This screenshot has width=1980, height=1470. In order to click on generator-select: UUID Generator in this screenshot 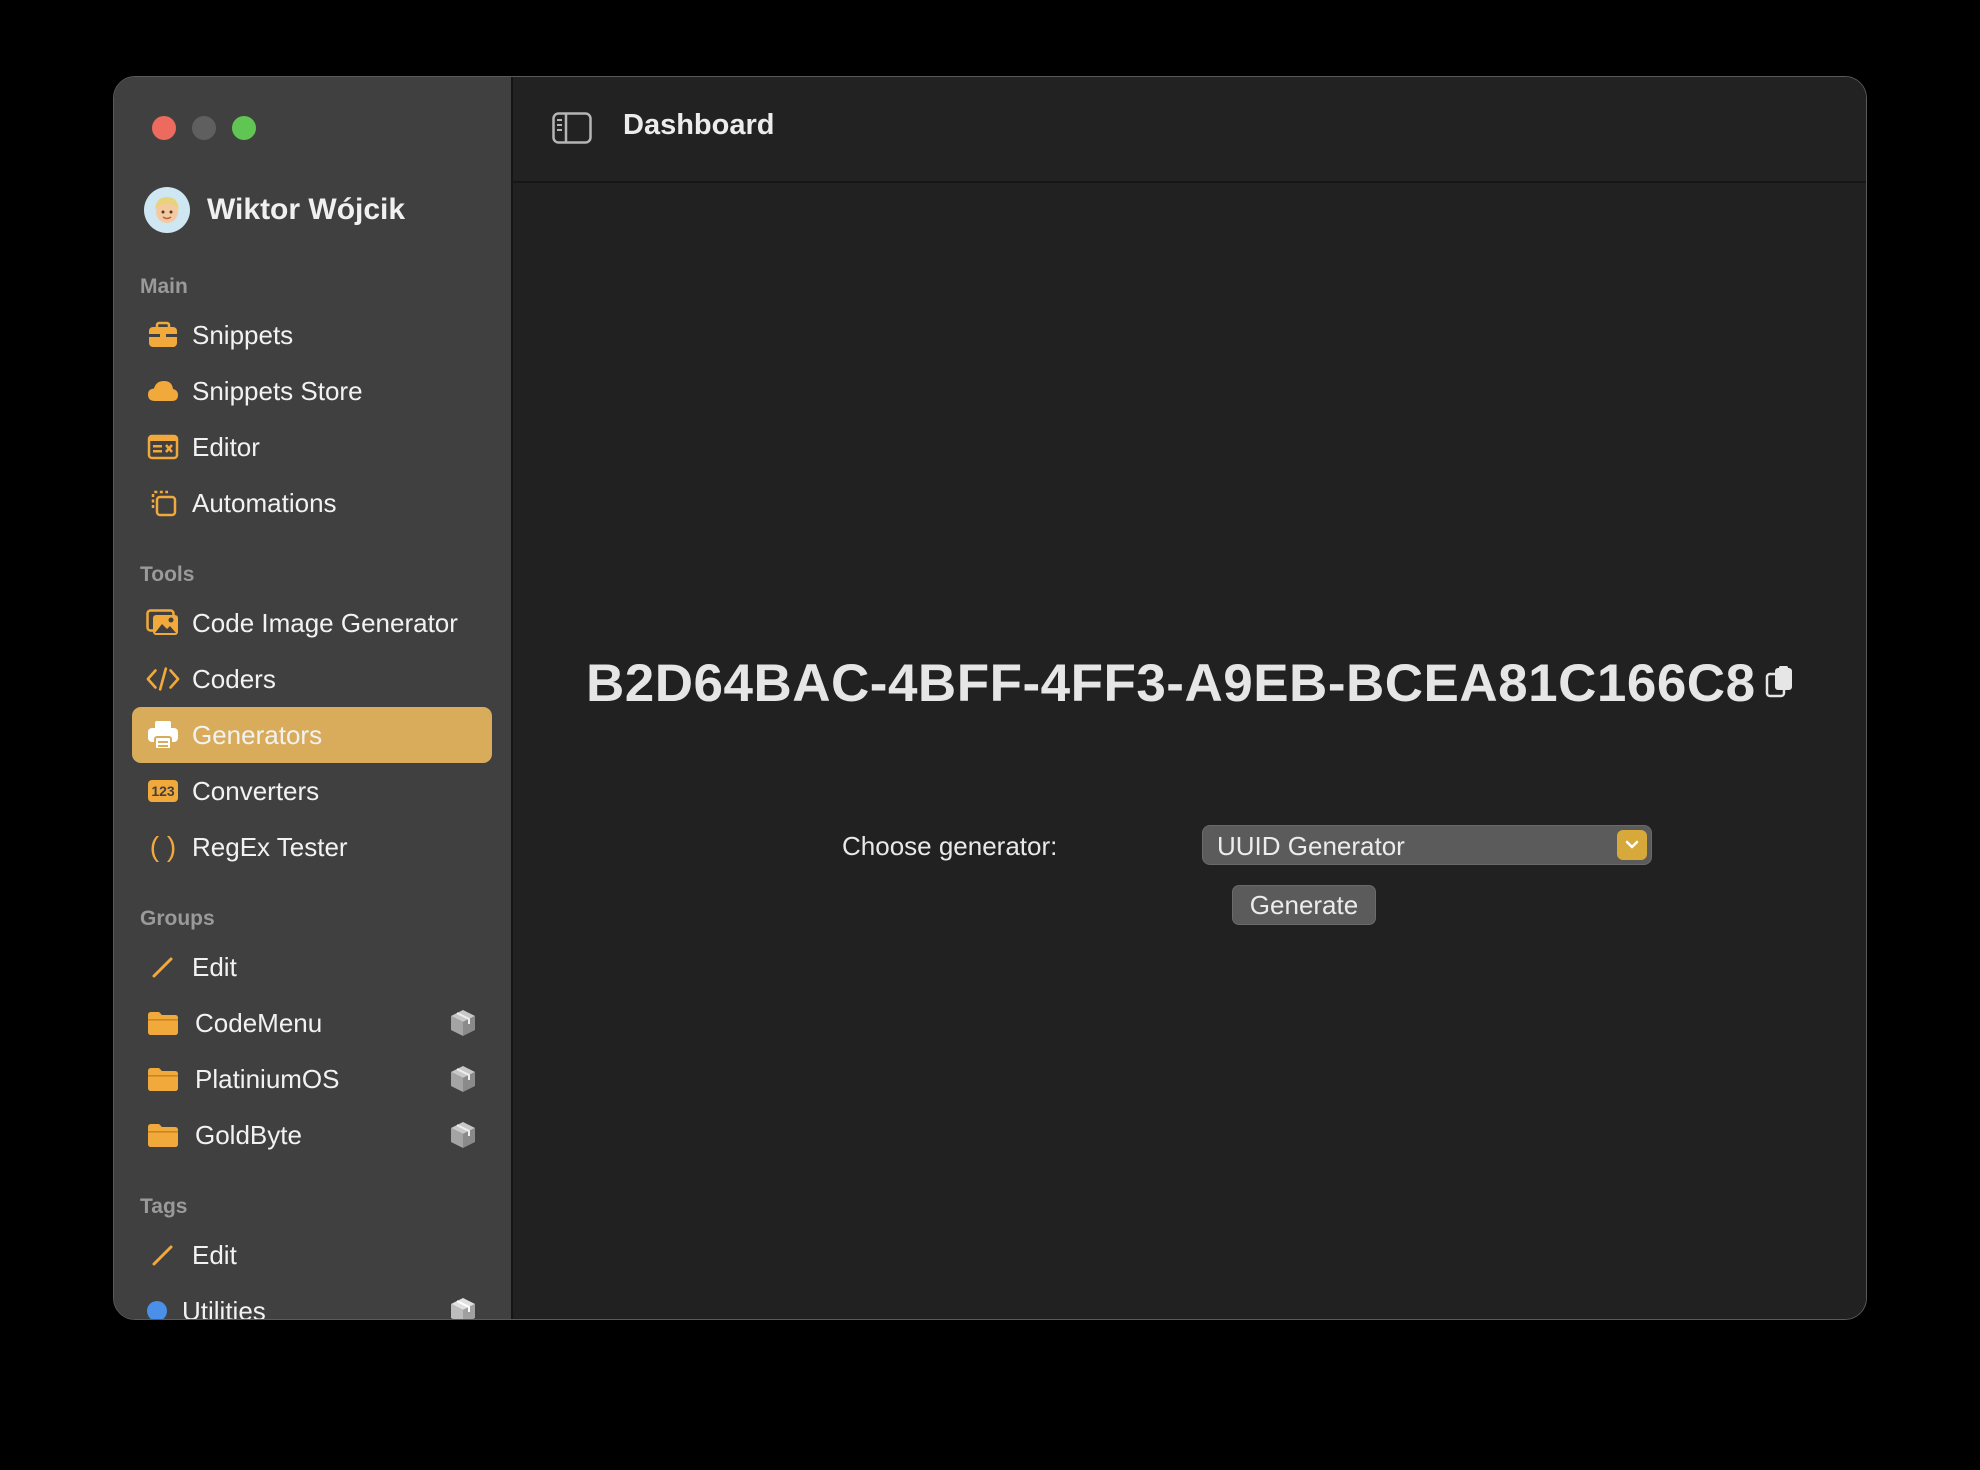, I will do `click(1427, 845)`.